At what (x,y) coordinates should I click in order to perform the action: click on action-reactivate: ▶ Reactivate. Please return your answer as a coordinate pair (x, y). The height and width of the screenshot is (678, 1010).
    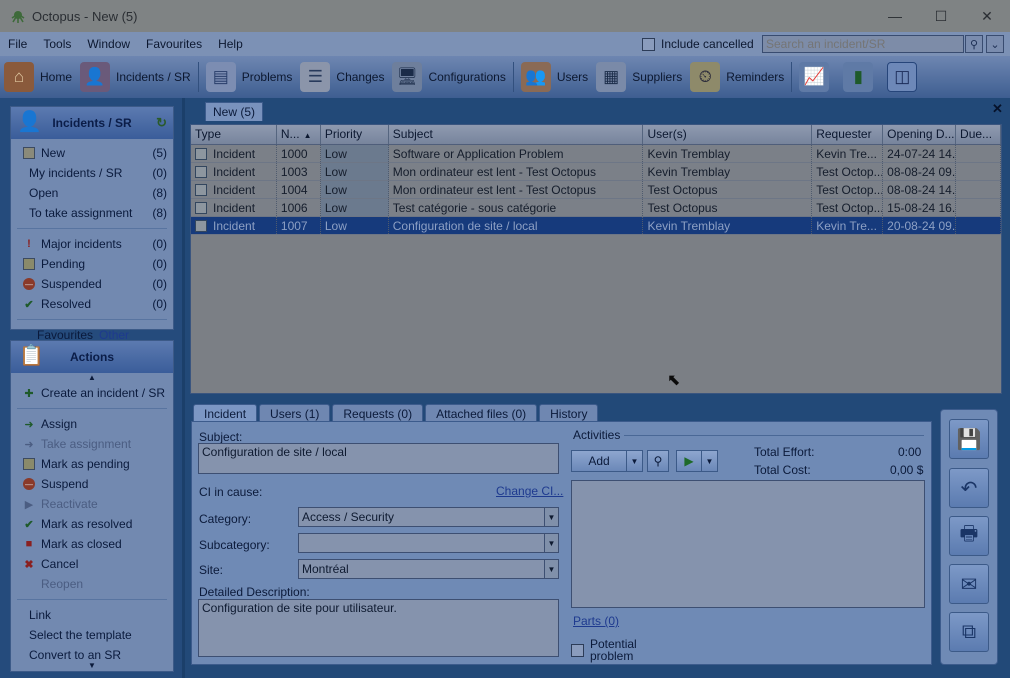
    Looking at the image, I should click on (92, 504).